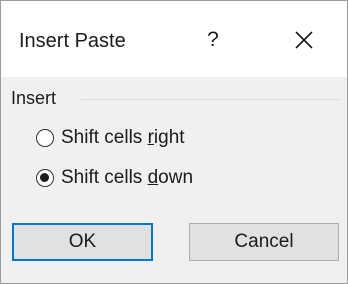 This screenshot has height=284, width=348. What do you see at coordinates (36, 98) in the screenshot?
I see `insert-group-label: Insert` at bounding box center [36, 98].